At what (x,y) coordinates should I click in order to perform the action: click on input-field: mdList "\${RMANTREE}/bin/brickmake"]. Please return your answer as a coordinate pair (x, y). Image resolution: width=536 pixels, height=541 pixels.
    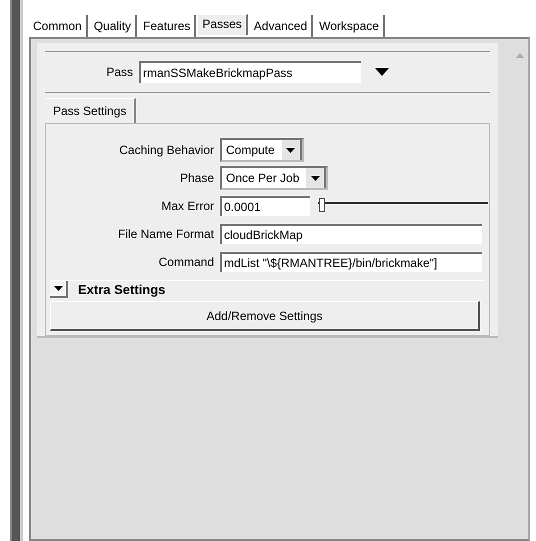
    Looking at the image, I should click on (351, 262).